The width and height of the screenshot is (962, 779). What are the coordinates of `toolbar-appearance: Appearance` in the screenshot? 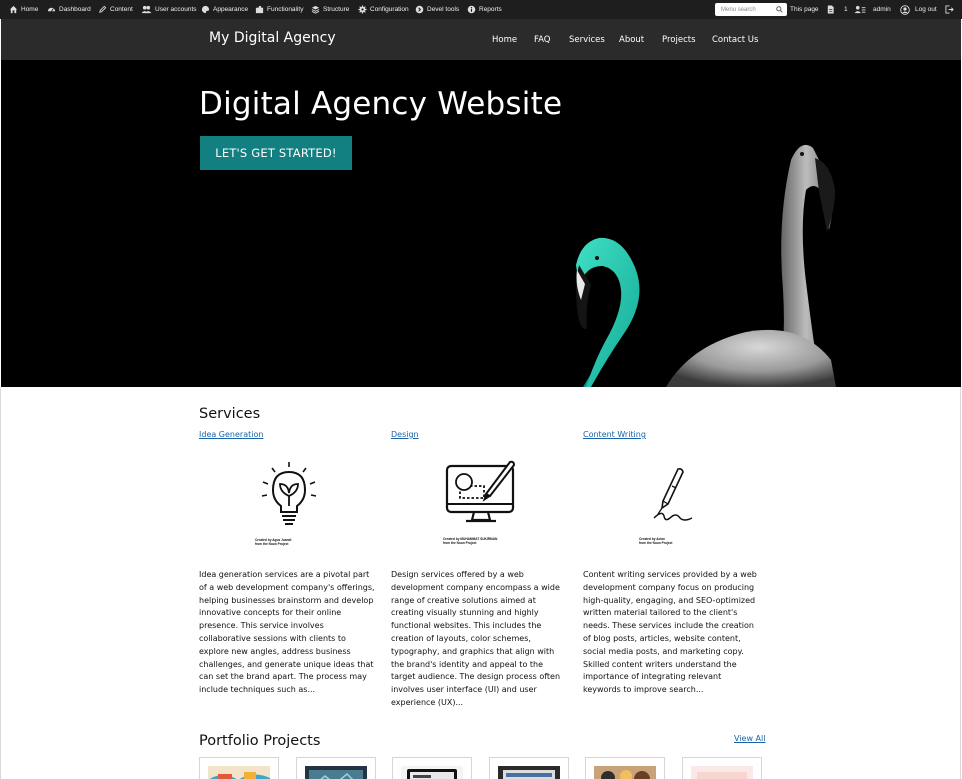 It's located at (224, 9).